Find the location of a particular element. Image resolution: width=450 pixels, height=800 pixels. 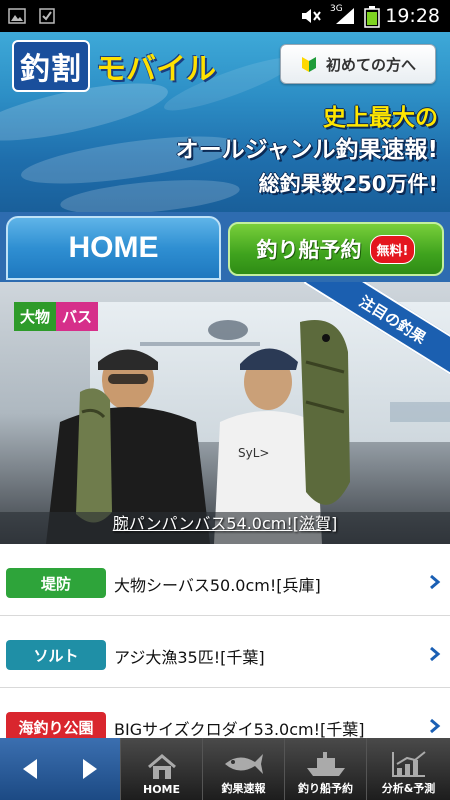

chart-icon is located at coordinates (408, 764).